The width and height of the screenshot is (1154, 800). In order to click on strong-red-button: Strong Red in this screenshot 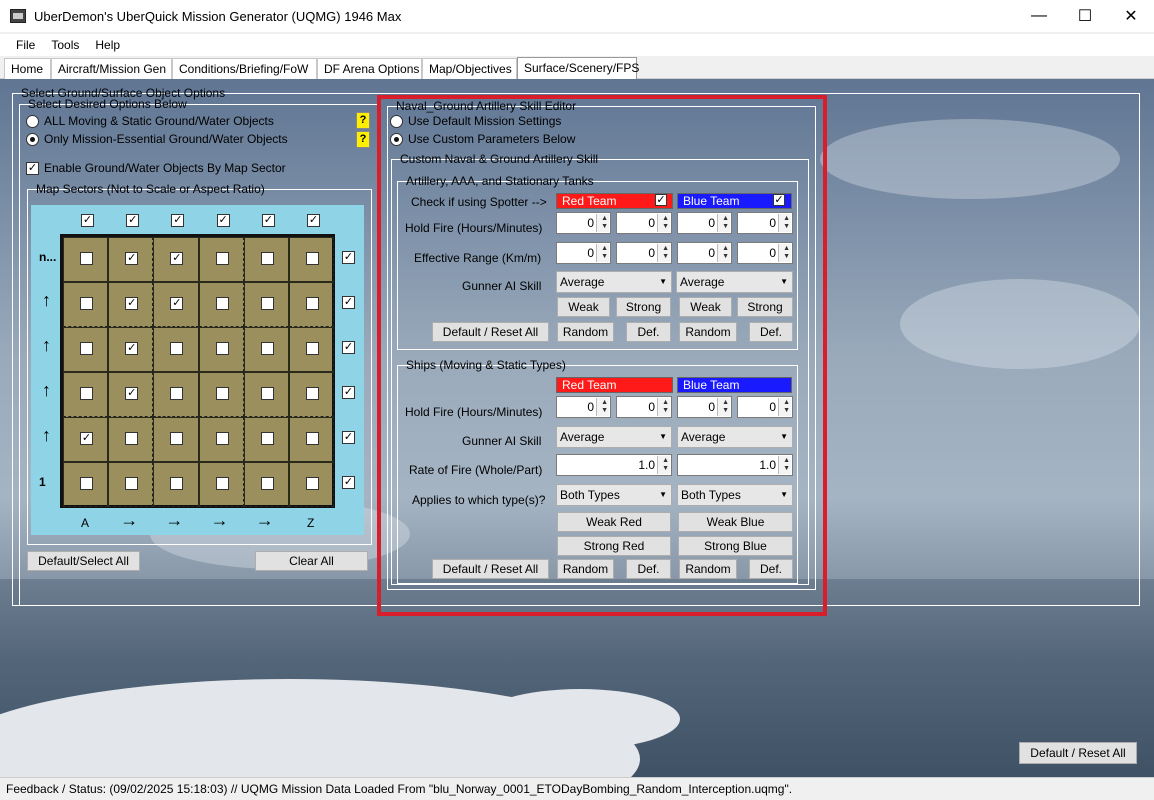, I will do `click(614, 546)`.